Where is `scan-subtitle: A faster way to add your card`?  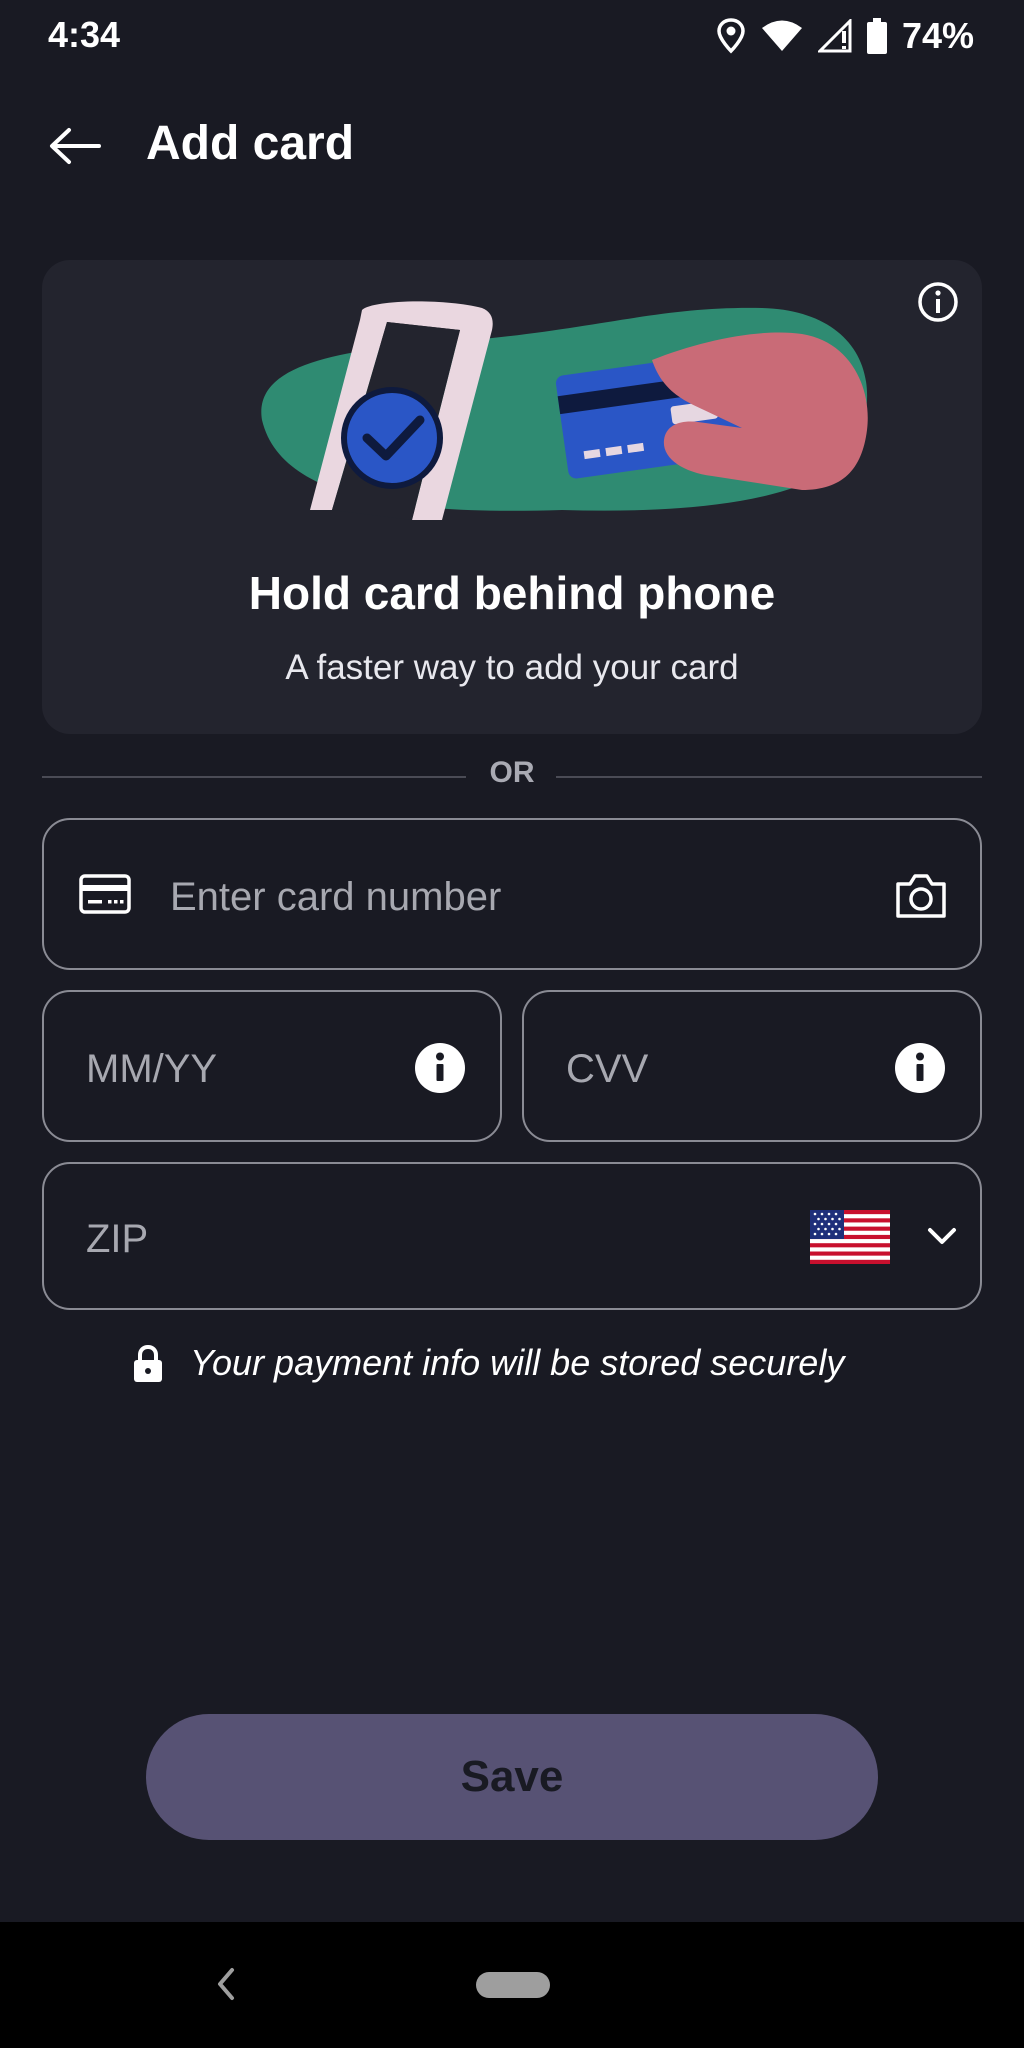 scan-subtitle: A faster way to add your card is located at coordinates (512, 667).